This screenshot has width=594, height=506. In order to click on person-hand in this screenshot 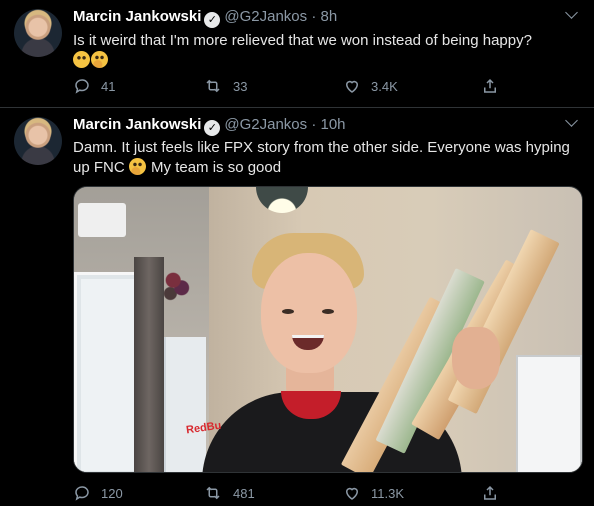, I will do `click(476, 358)`.